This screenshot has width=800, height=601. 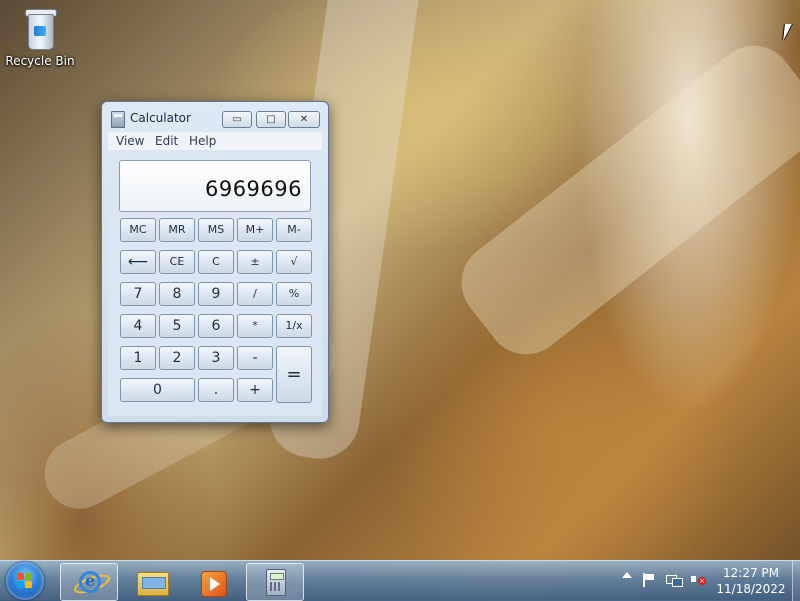 I want to click on key-memory-store: MS, so click(x=216, y=230).